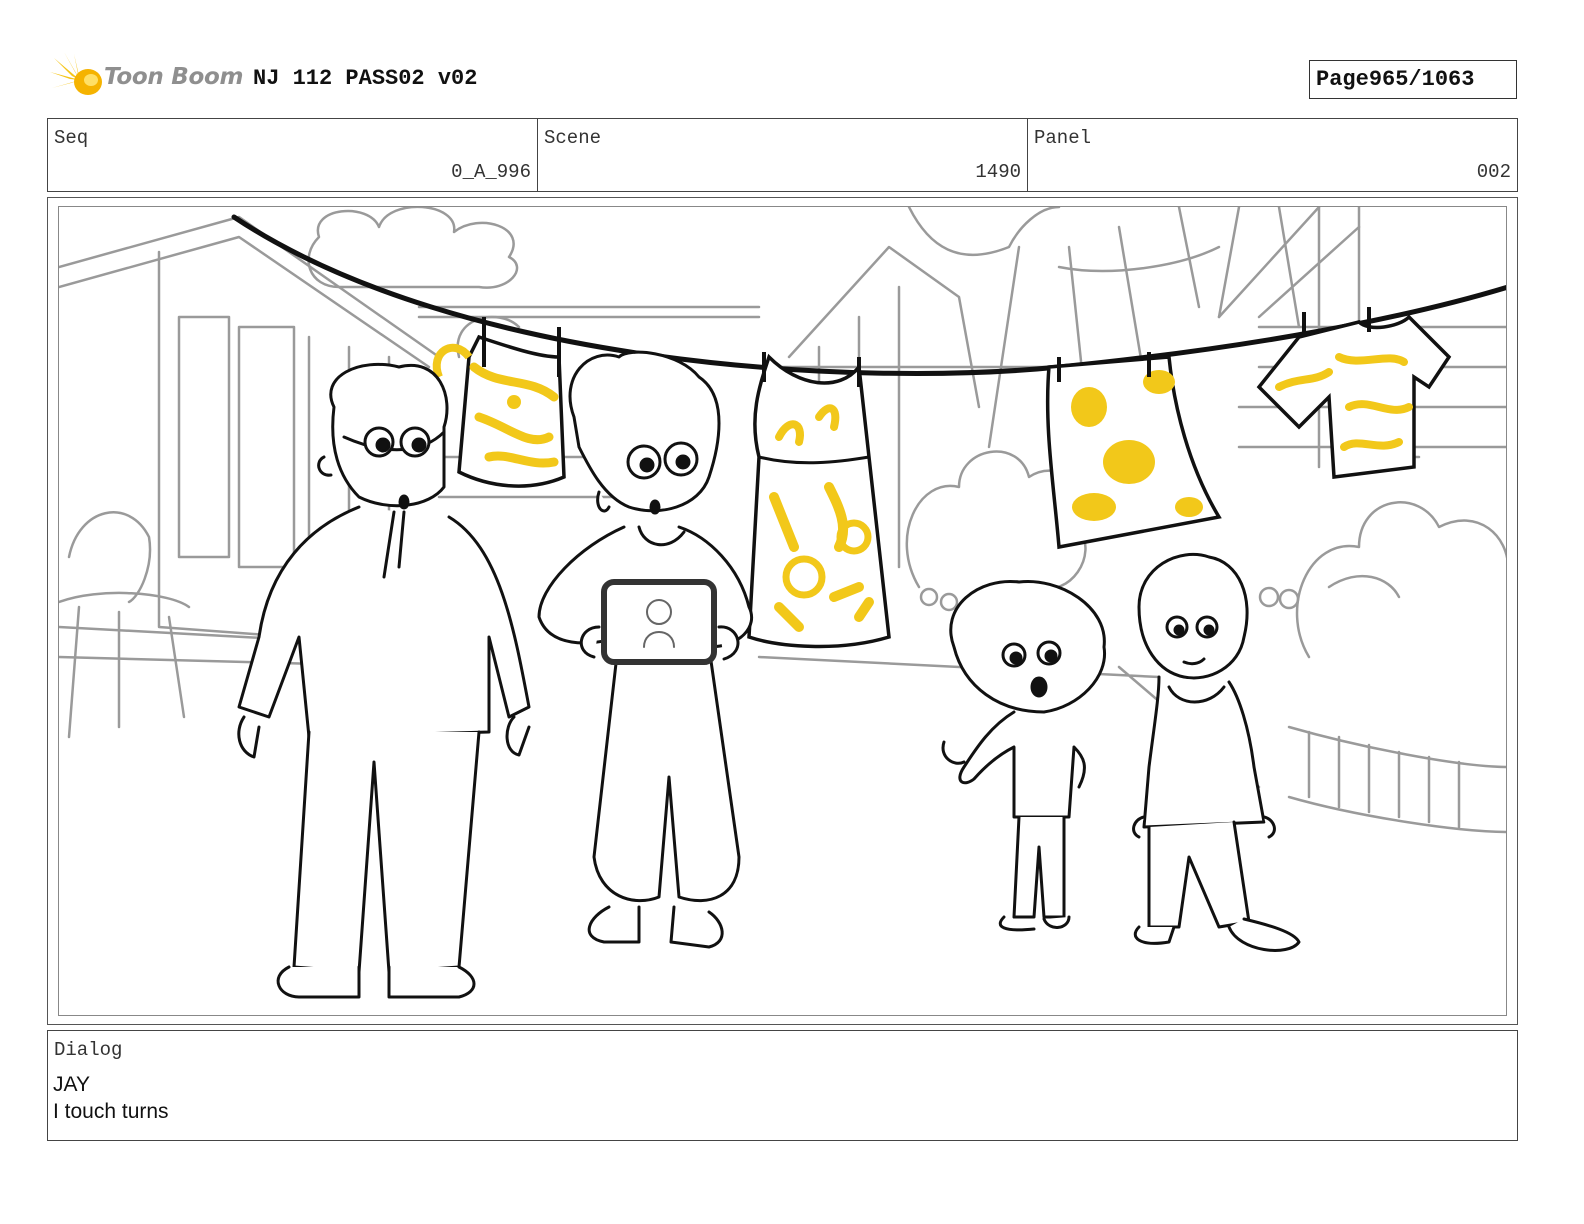  I want to click on laundry-dress, so click(819, 500).